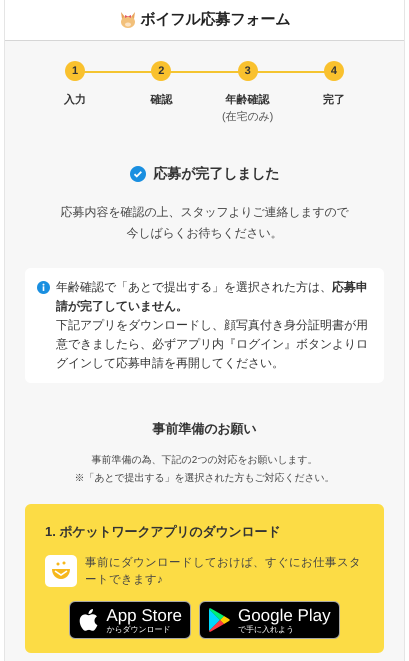 Image resolution: width=409 pixels, height=661 pixels. I want to click on step-label: 確認, so click(161, 100).